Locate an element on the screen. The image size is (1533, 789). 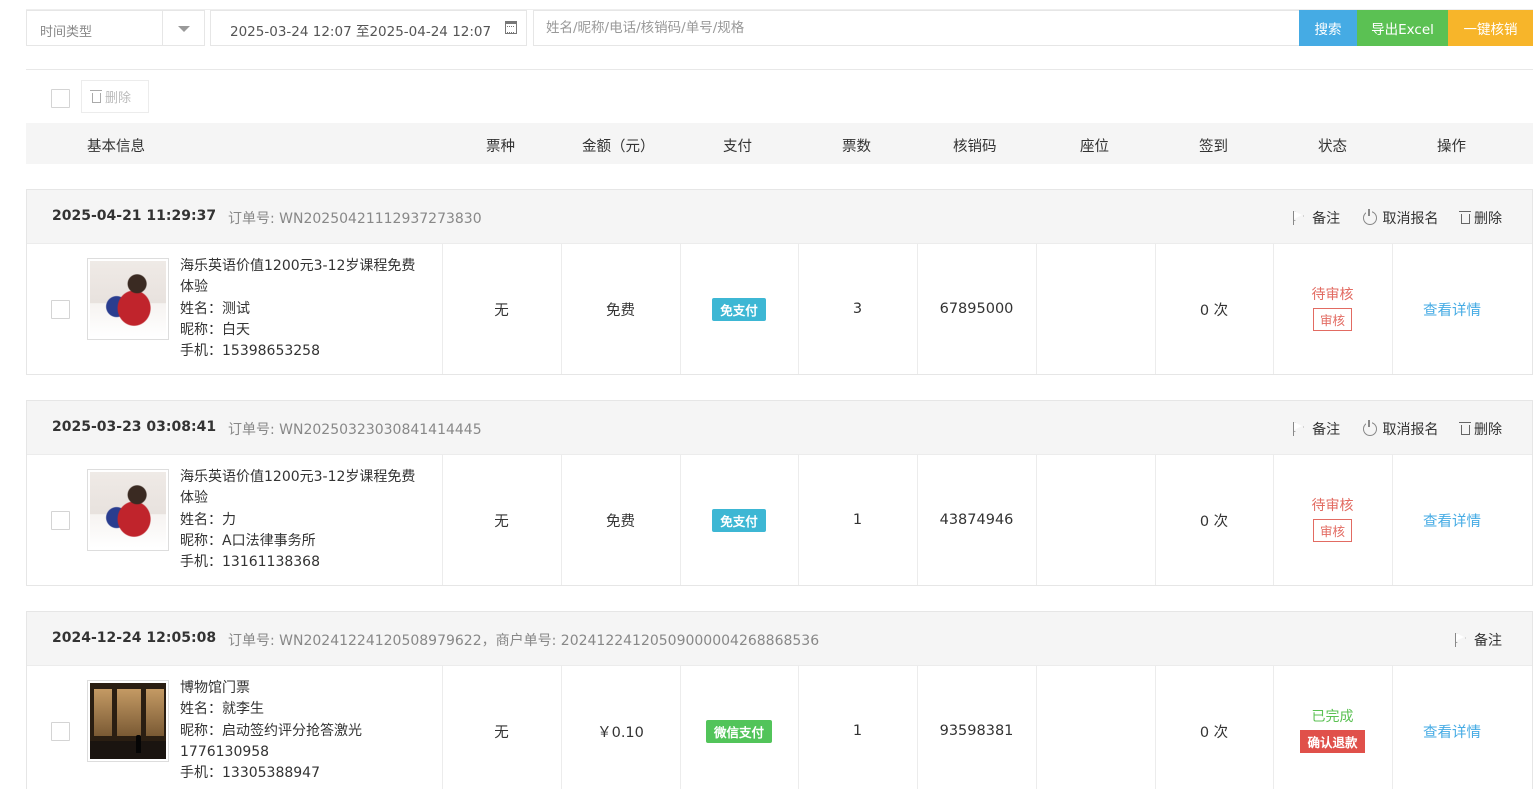
order-actions: 备注 is located at coordinates (1469, 640).